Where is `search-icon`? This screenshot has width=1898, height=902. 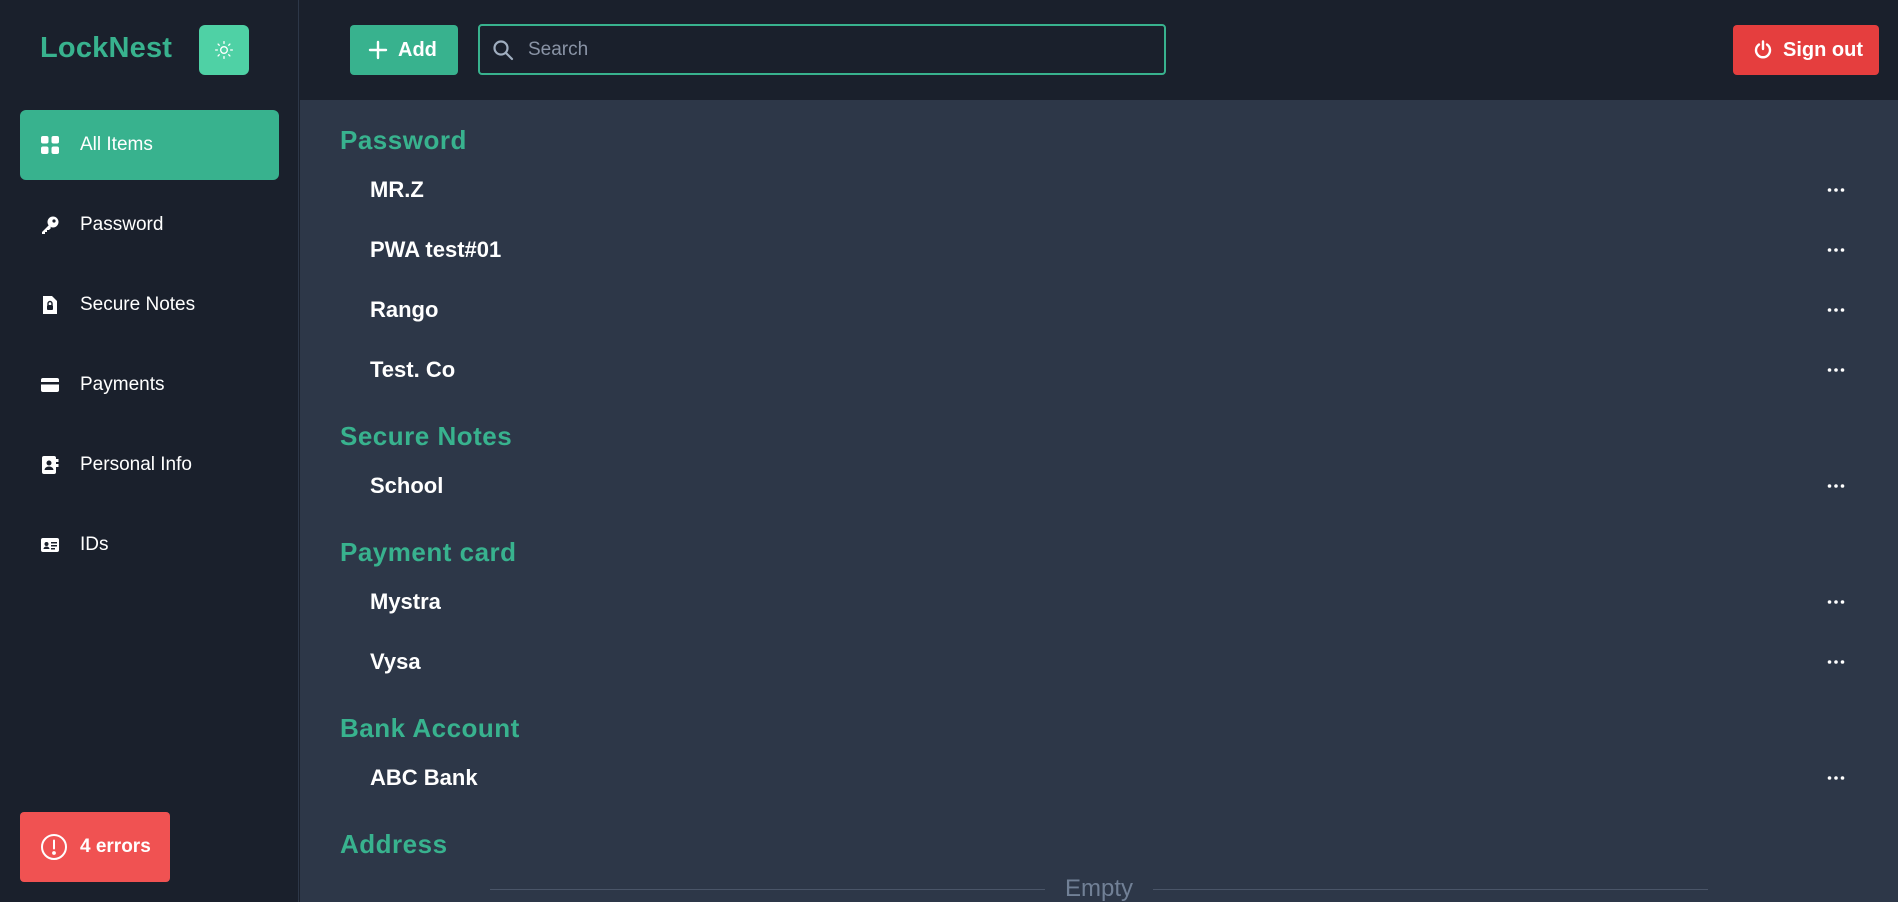
search-icon is located at coordinates (503, 50).